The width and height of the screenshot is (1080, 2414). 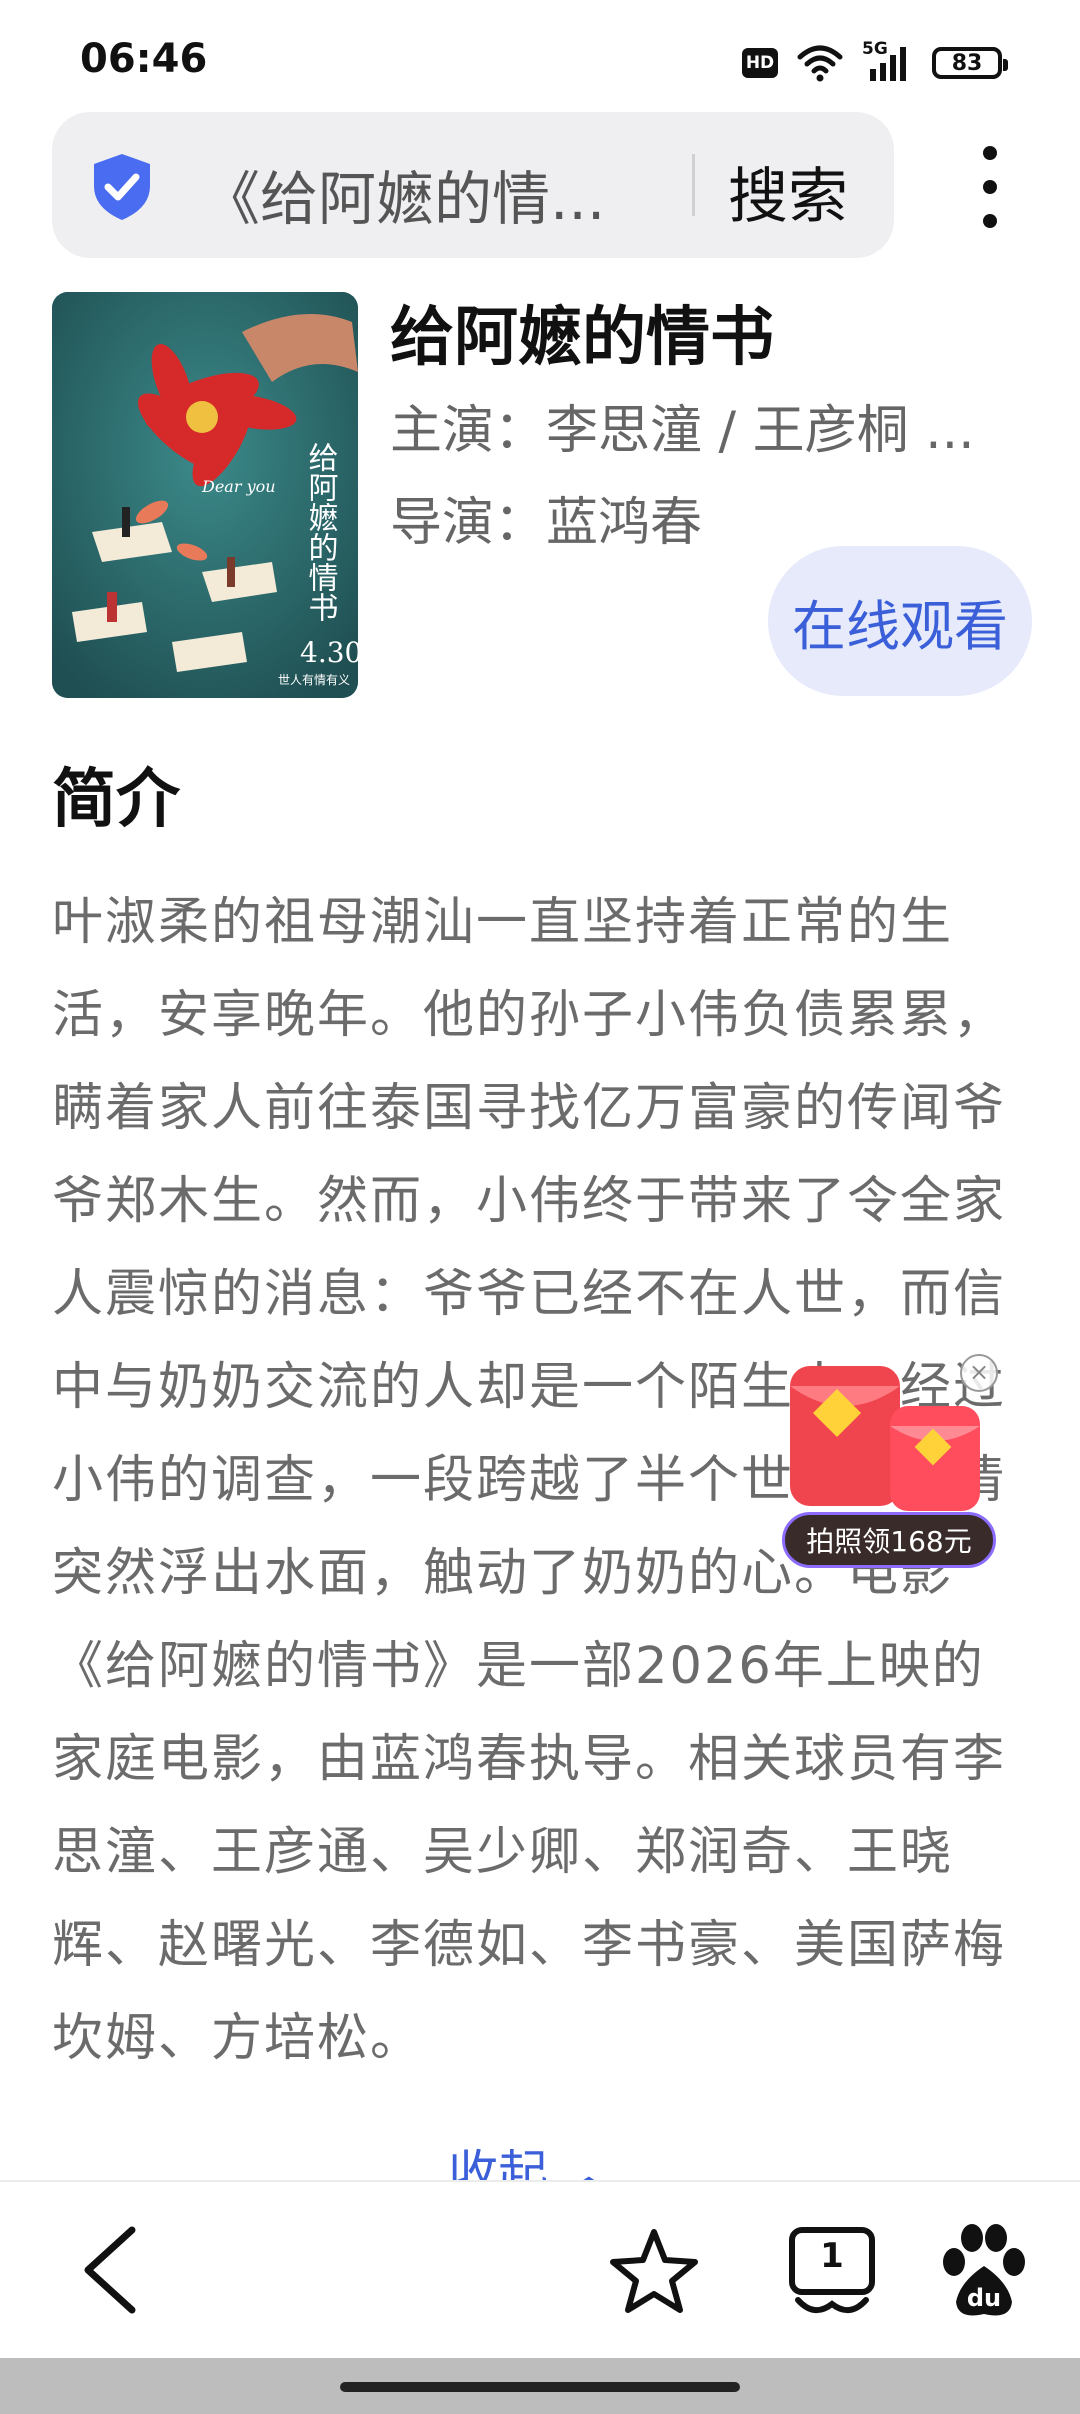 I want to click on battery-level: 83, so click(x=967, y=63).